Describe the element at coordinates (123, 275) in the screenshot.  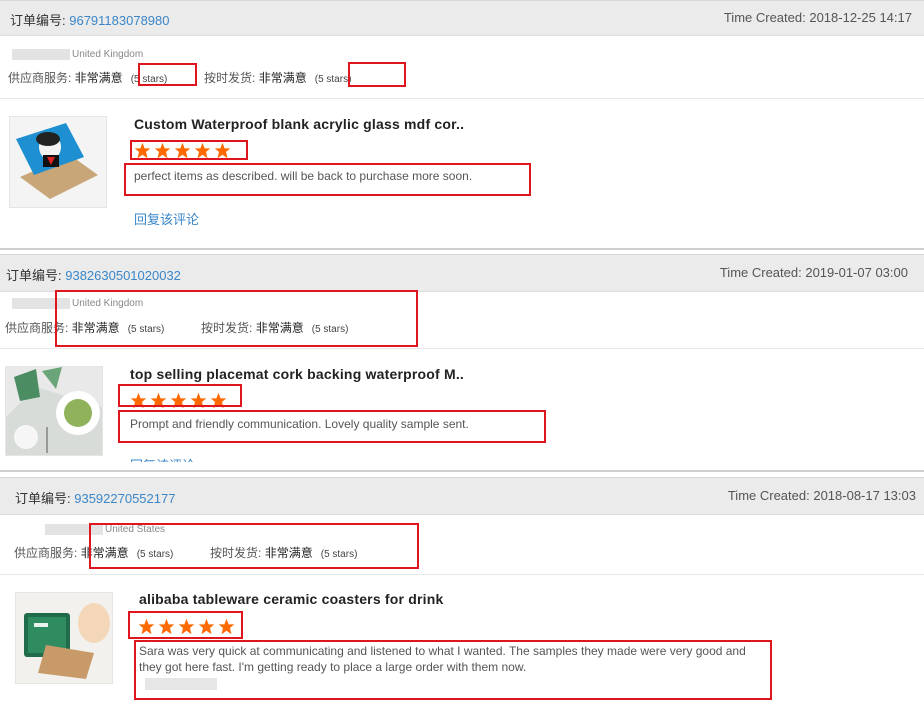
I see `order-number-link: 9382630501020032` at that location.